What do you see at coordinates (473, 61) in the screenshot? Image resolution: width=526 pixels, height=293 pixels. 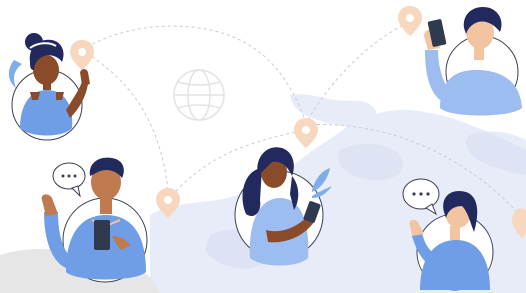 I see `man-with-phone-top-right` at bounding box center [473, 61].